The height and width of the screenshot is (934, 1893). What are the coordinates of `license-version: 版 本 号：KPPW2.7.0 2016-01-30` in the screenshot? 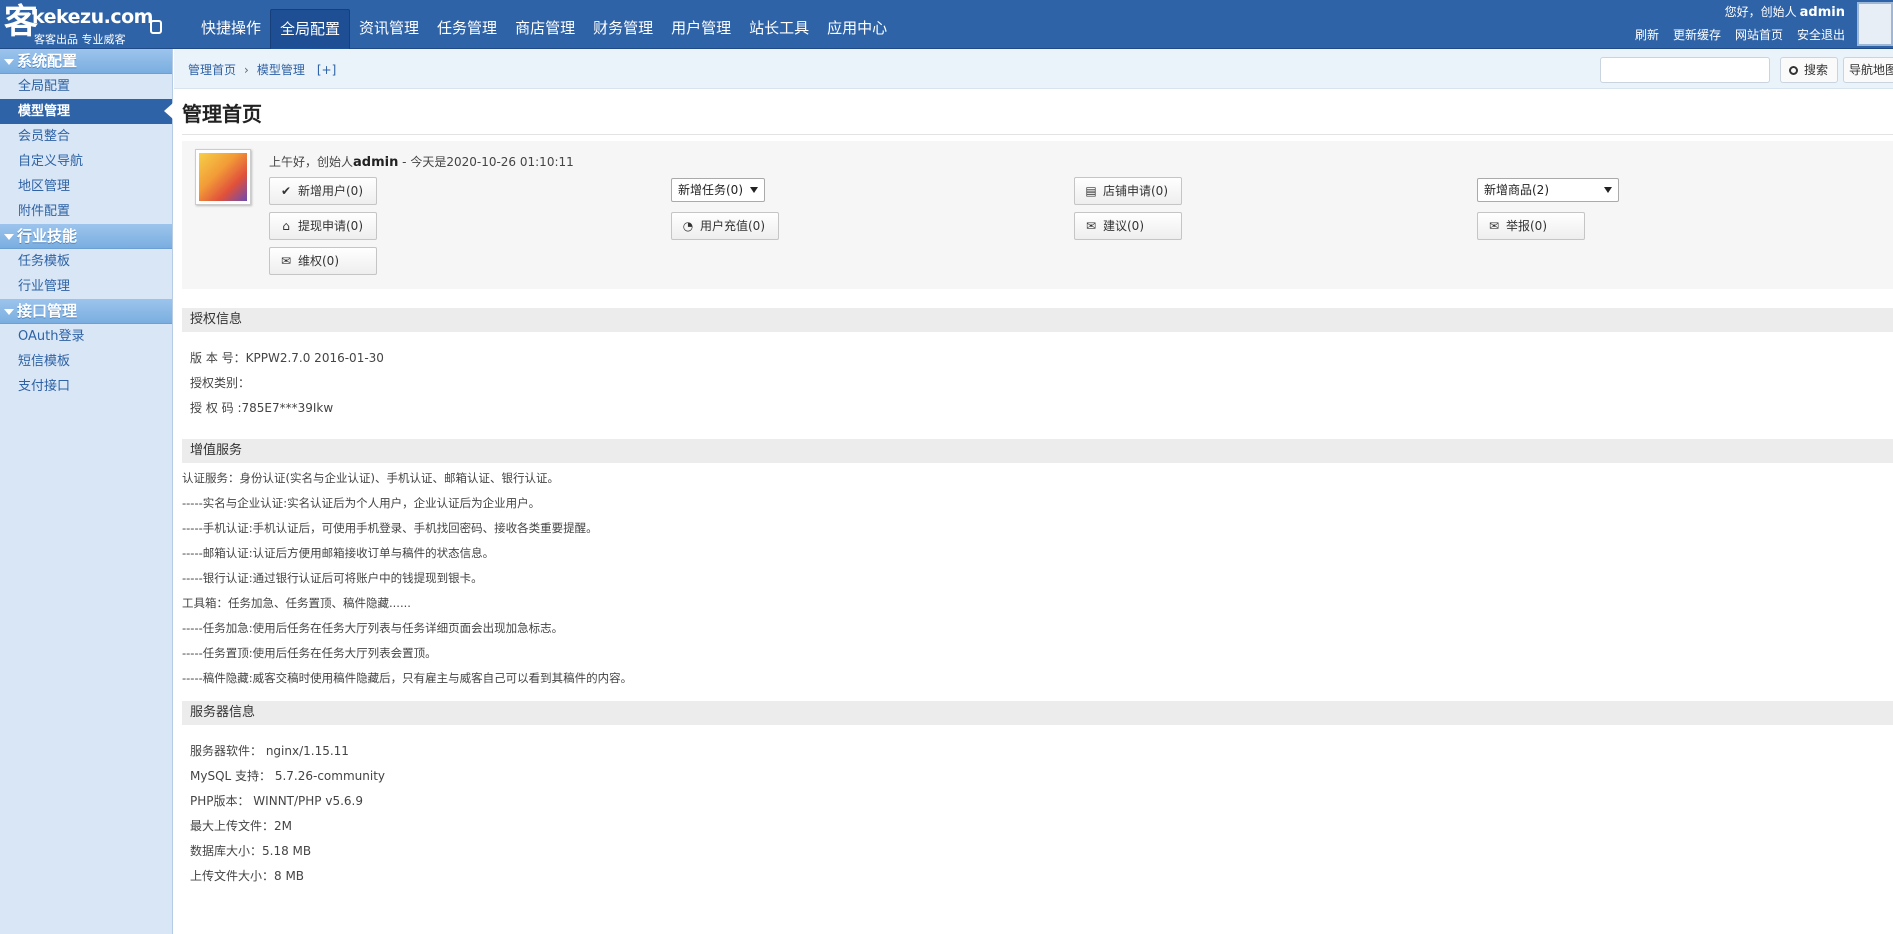 It's located at (287, 358).